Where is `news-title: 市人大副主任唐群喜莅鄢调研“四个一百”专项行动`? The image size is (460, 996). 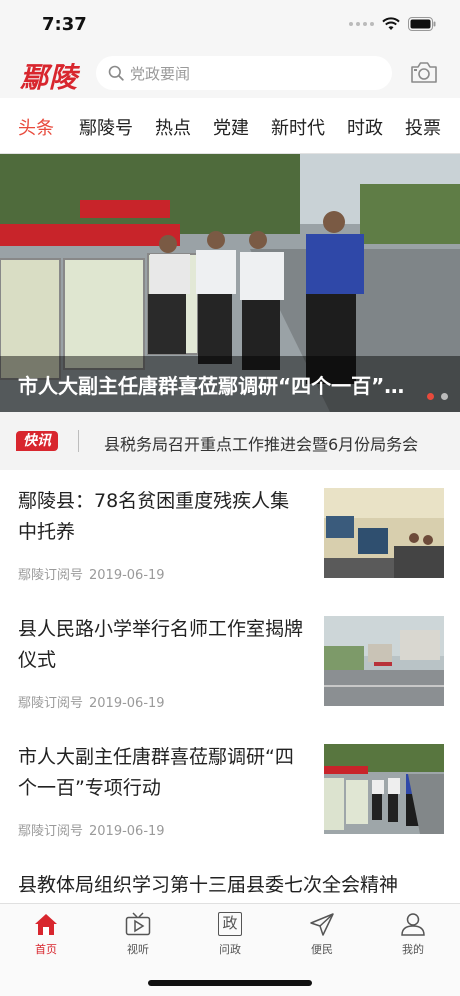 news-title: 市人大副主任唐群喜莅鄢调研“四个一百”专项行动 is located at coordinates (163, 773).